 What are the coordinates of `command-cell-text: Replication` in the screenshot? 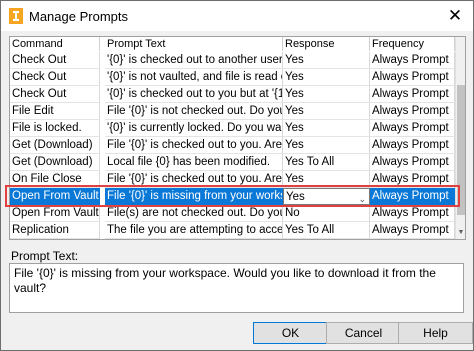 It's located at (40, 230).